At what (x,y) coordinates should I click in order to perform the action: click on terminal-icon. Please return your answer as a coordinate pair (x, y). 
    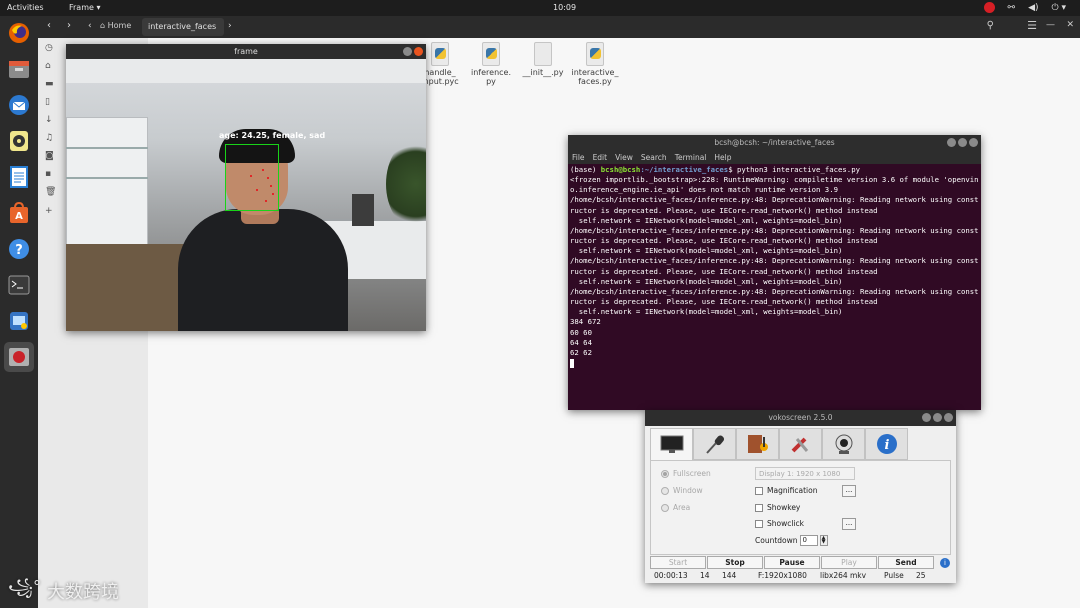
    Looking at the image, I should click on (19, 285).